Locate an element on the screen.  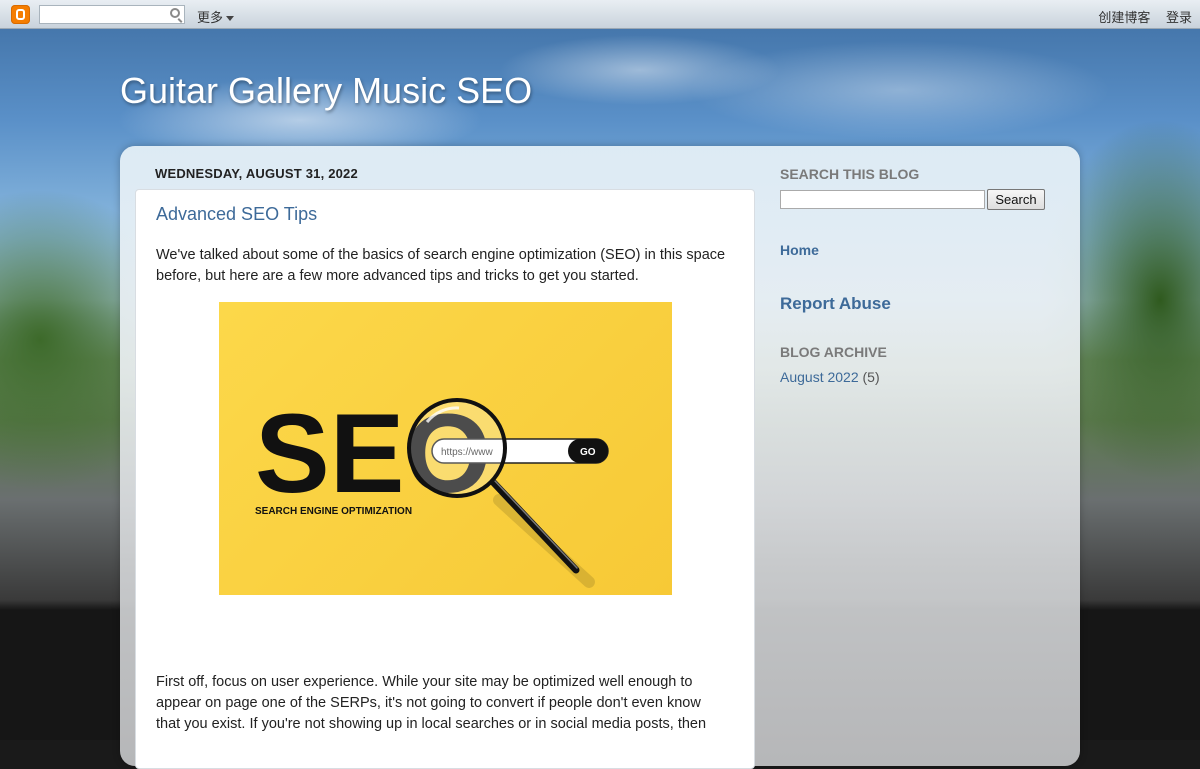
archive-item: August 2022 (5) is located at coordinates (830, 377).